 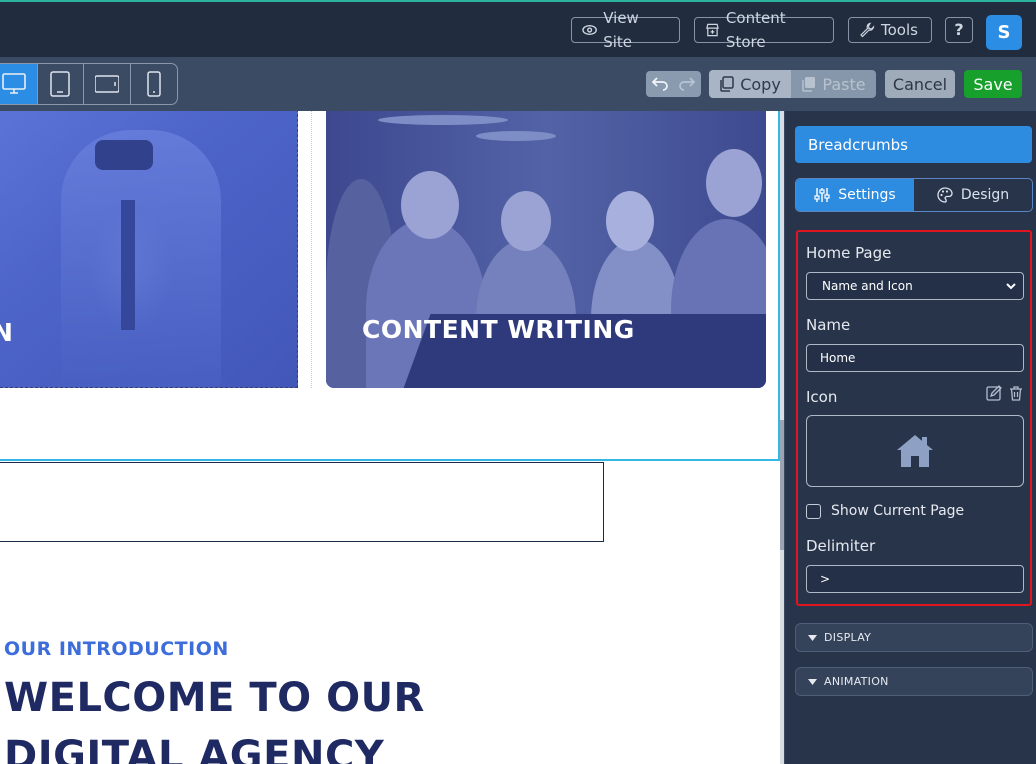 I want to click on undo-redo-group, so click(x=673, y=84).